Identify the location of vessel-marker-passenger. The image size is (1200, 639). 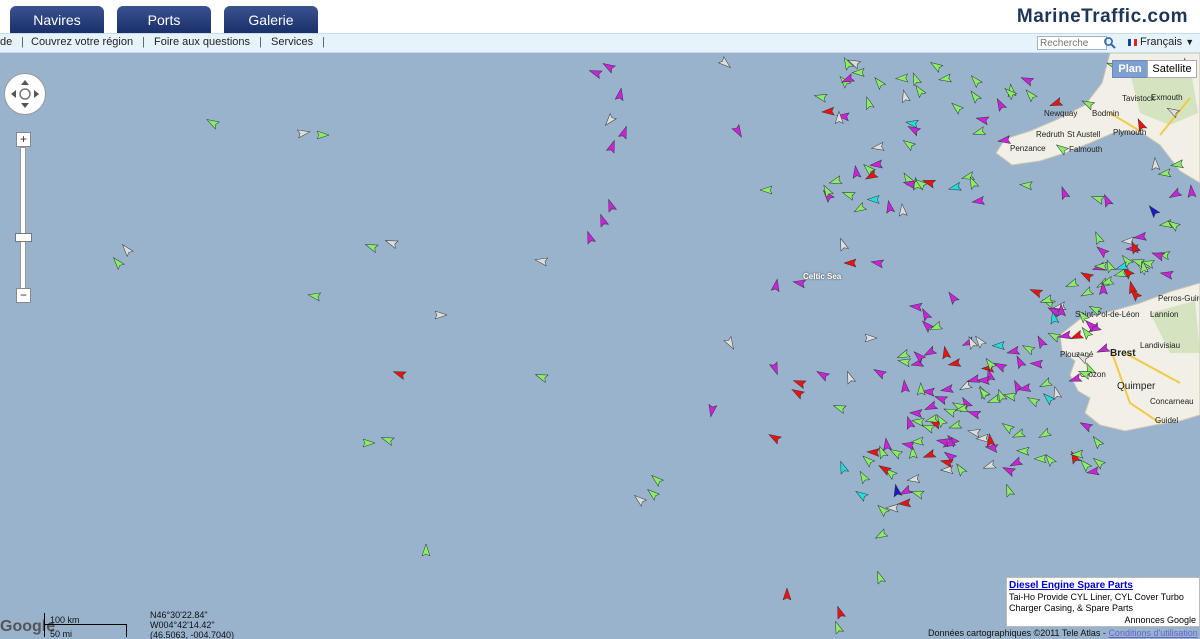
(1153, 211).